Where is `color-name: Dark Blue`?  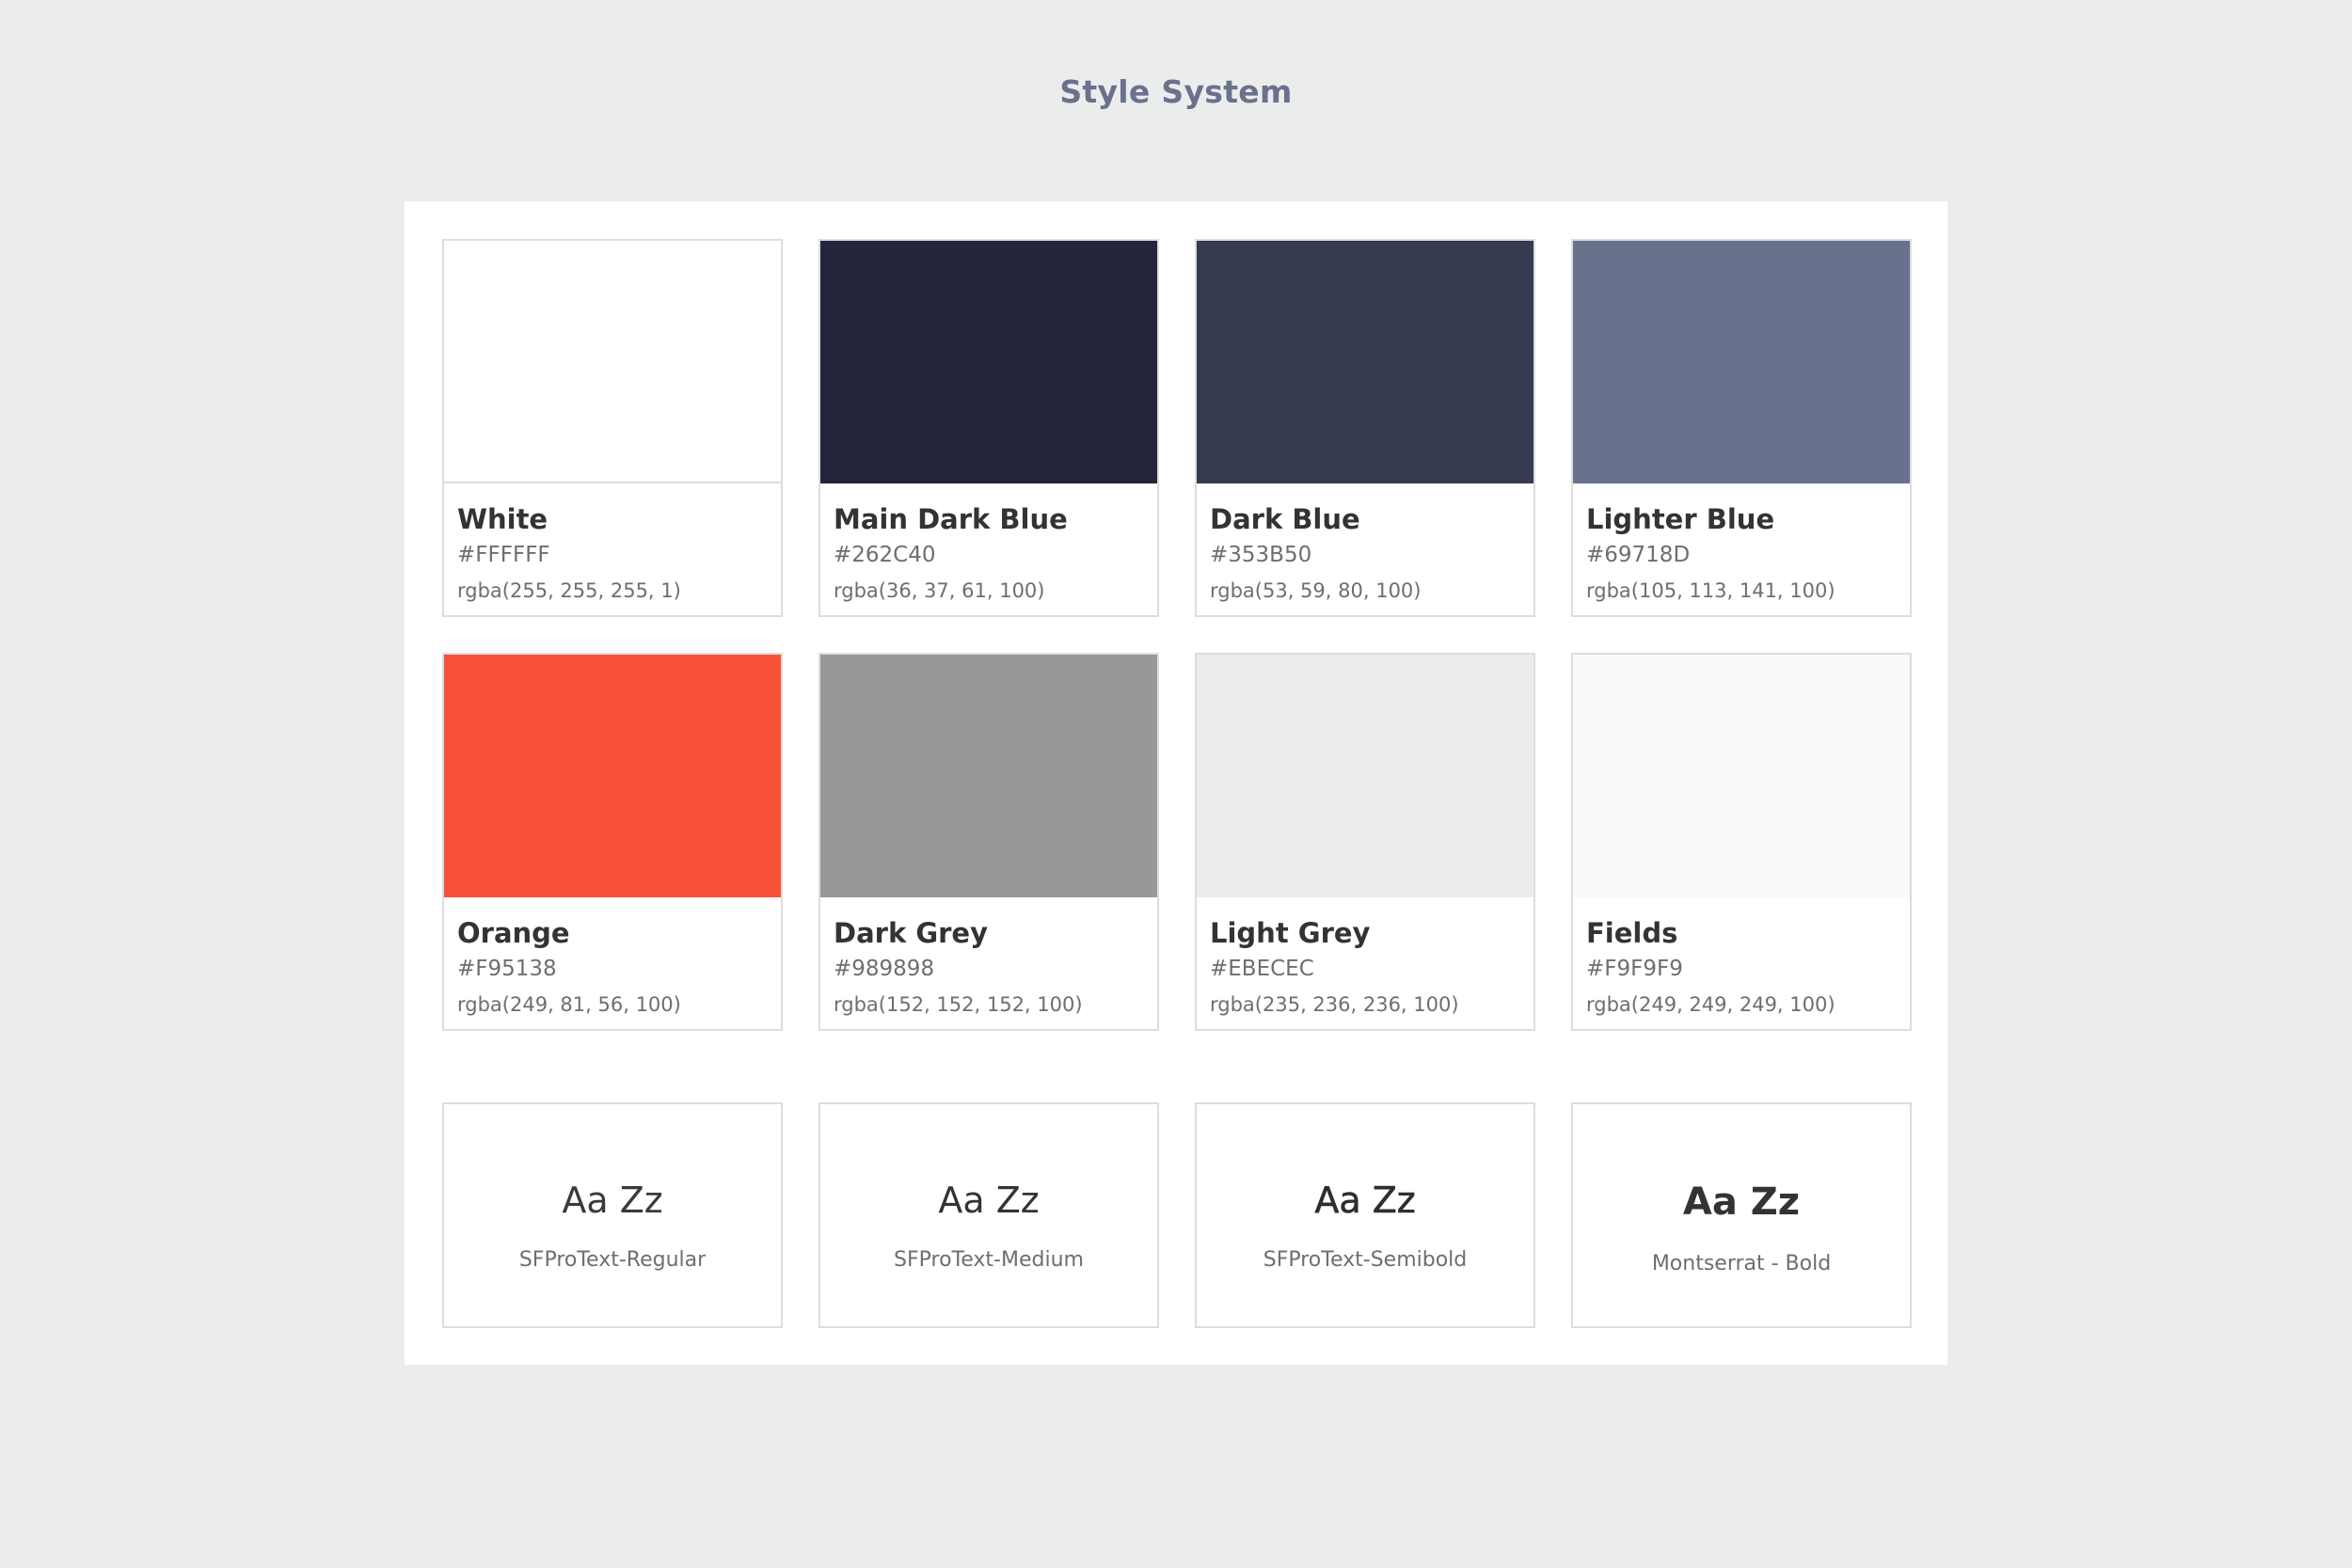 color-name: Dark Blue is located at coordinates (1285, 519).